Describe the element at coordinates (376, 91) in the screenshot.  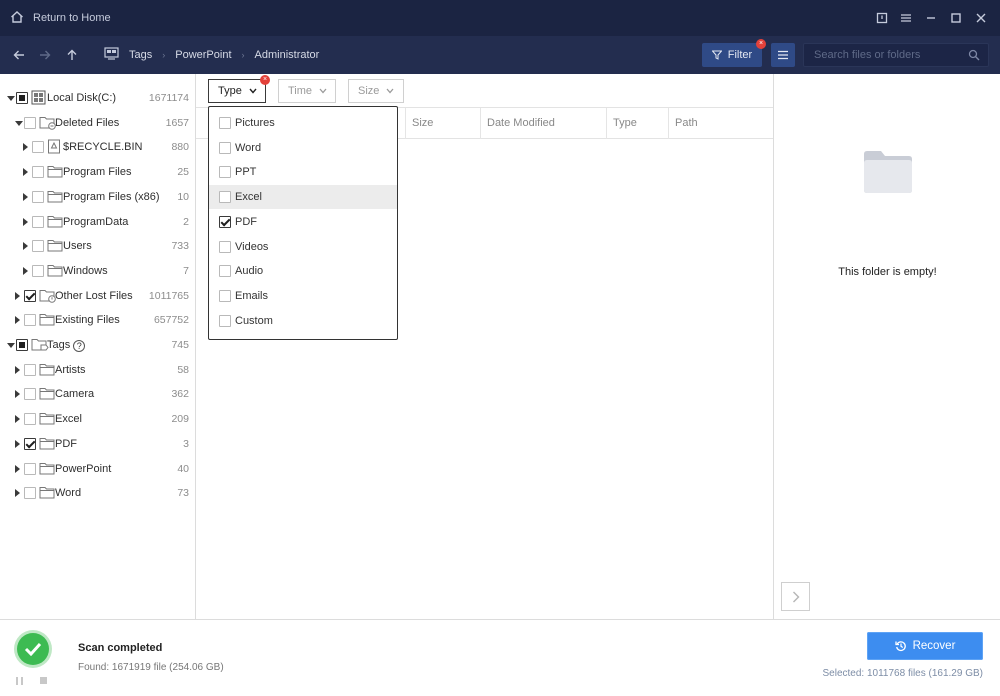
I see `size-filter-button: Size` at that location.